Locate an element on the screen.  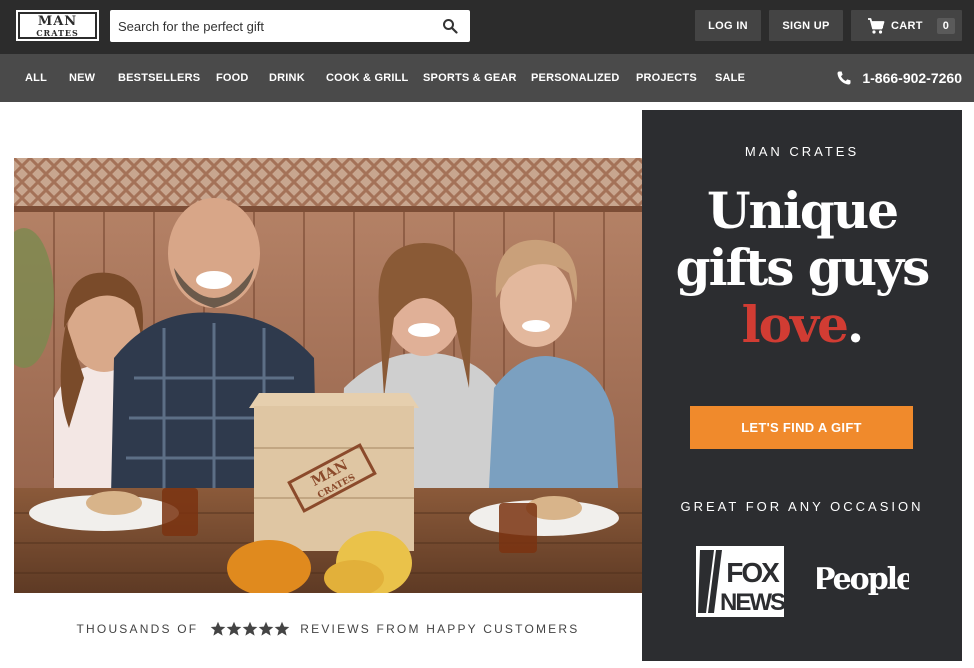
login-button: LOG IN is located at coordinates (728, 25).